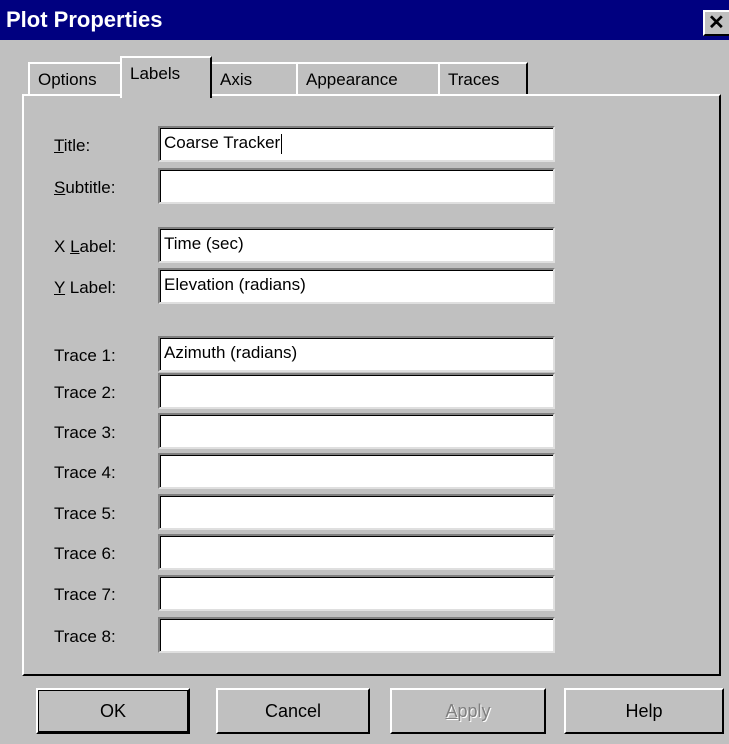 The height and width of the screenshot is (744, 729). I want to click on trace-3-label: Trace 3:, so click(85, 432).